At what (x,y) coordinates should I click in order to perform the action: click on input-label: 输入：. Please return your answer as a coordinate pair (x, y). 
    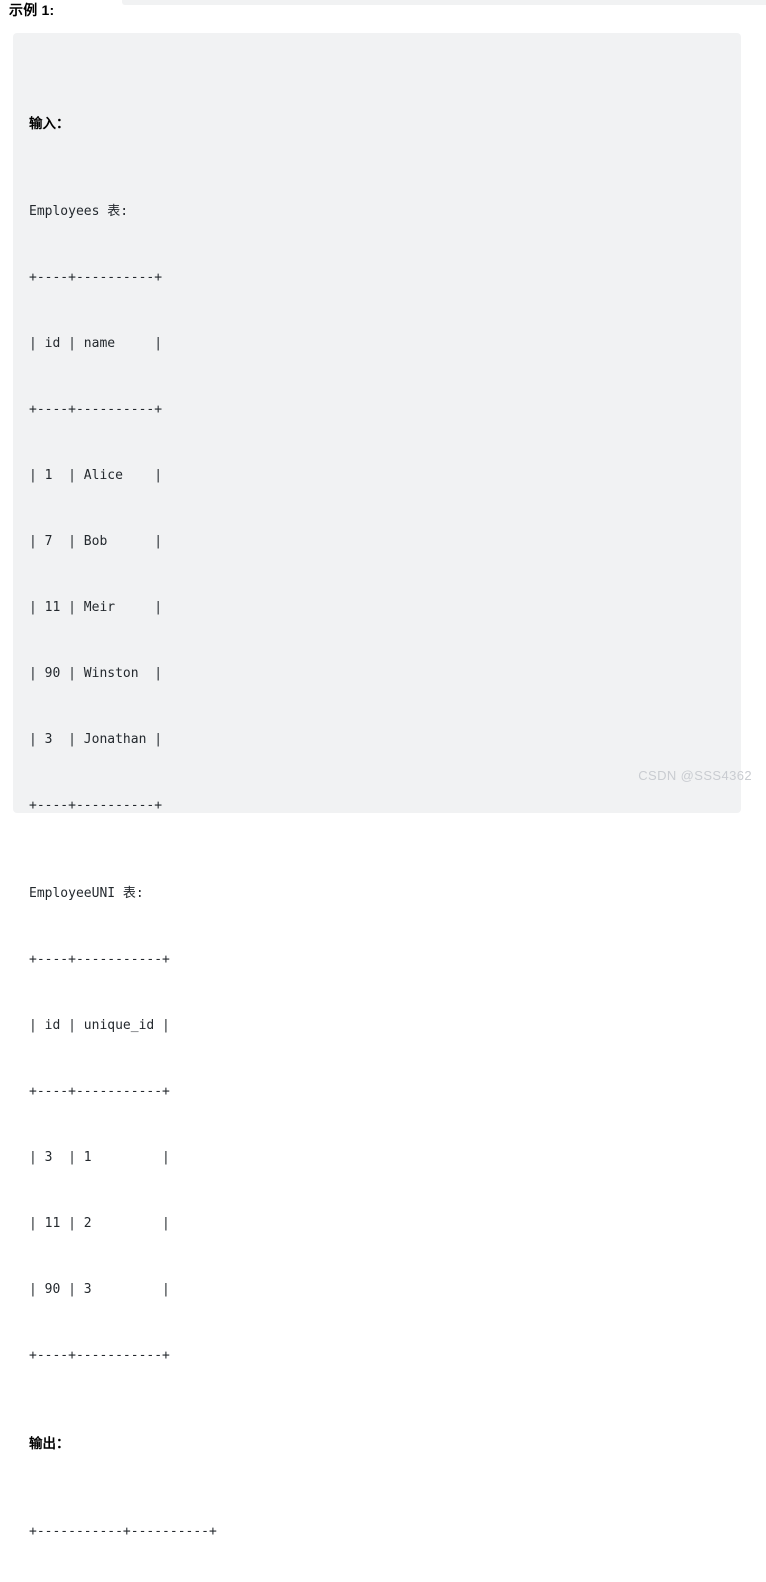
    Looking at the image, I should click on (49, 123).